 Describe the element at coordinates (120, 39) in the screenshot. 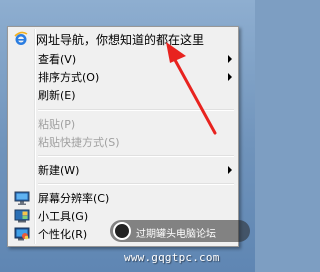

I see `menu-item-label: 网址导航，你想知道的都在这里` at that location.